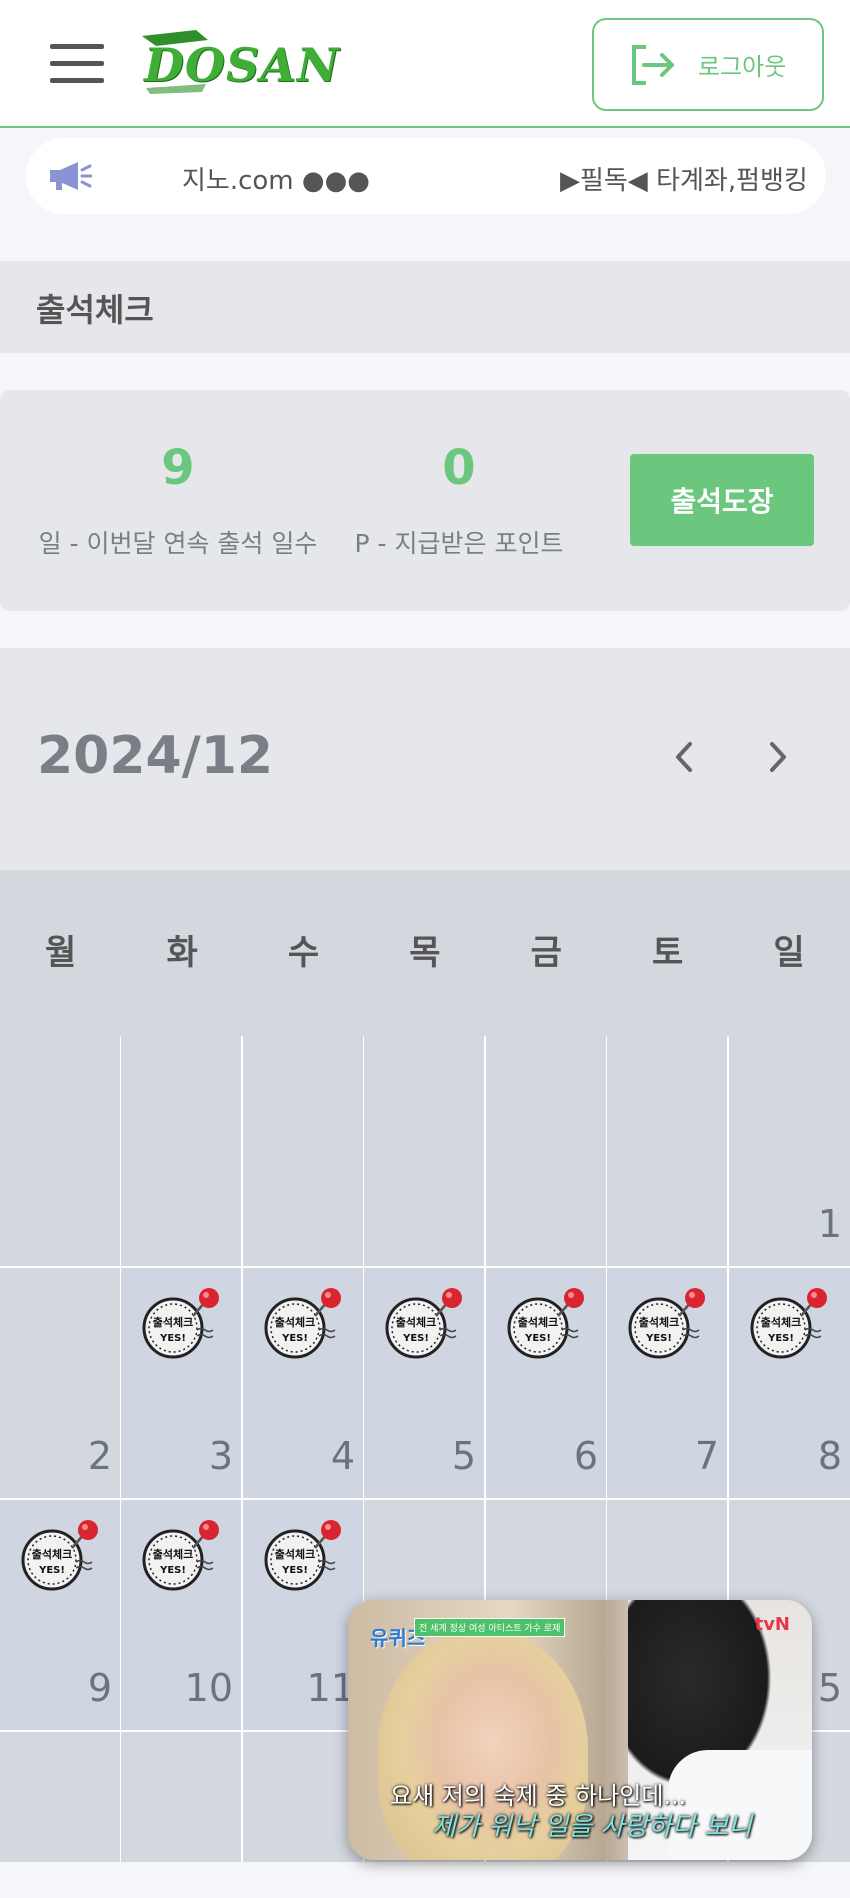 The image size is (850, 1898). I want to click on video-subtitle-2: 제가 워낙 일을 사랑하다 보니, so click(592, 1827).